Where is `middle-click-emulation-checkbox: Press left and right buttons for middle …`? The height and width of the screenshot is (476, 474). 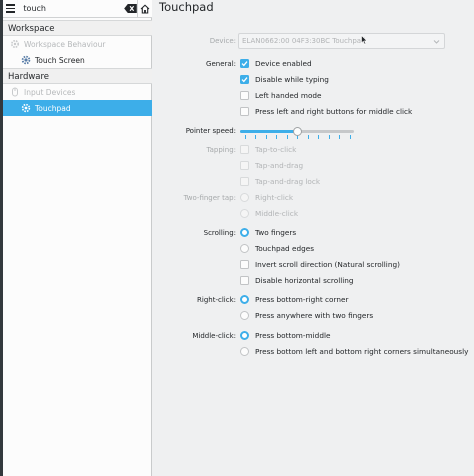 middle-click-emulation-checkbox: Press left and right buttons for middle … is located at coordinates (326, 111).